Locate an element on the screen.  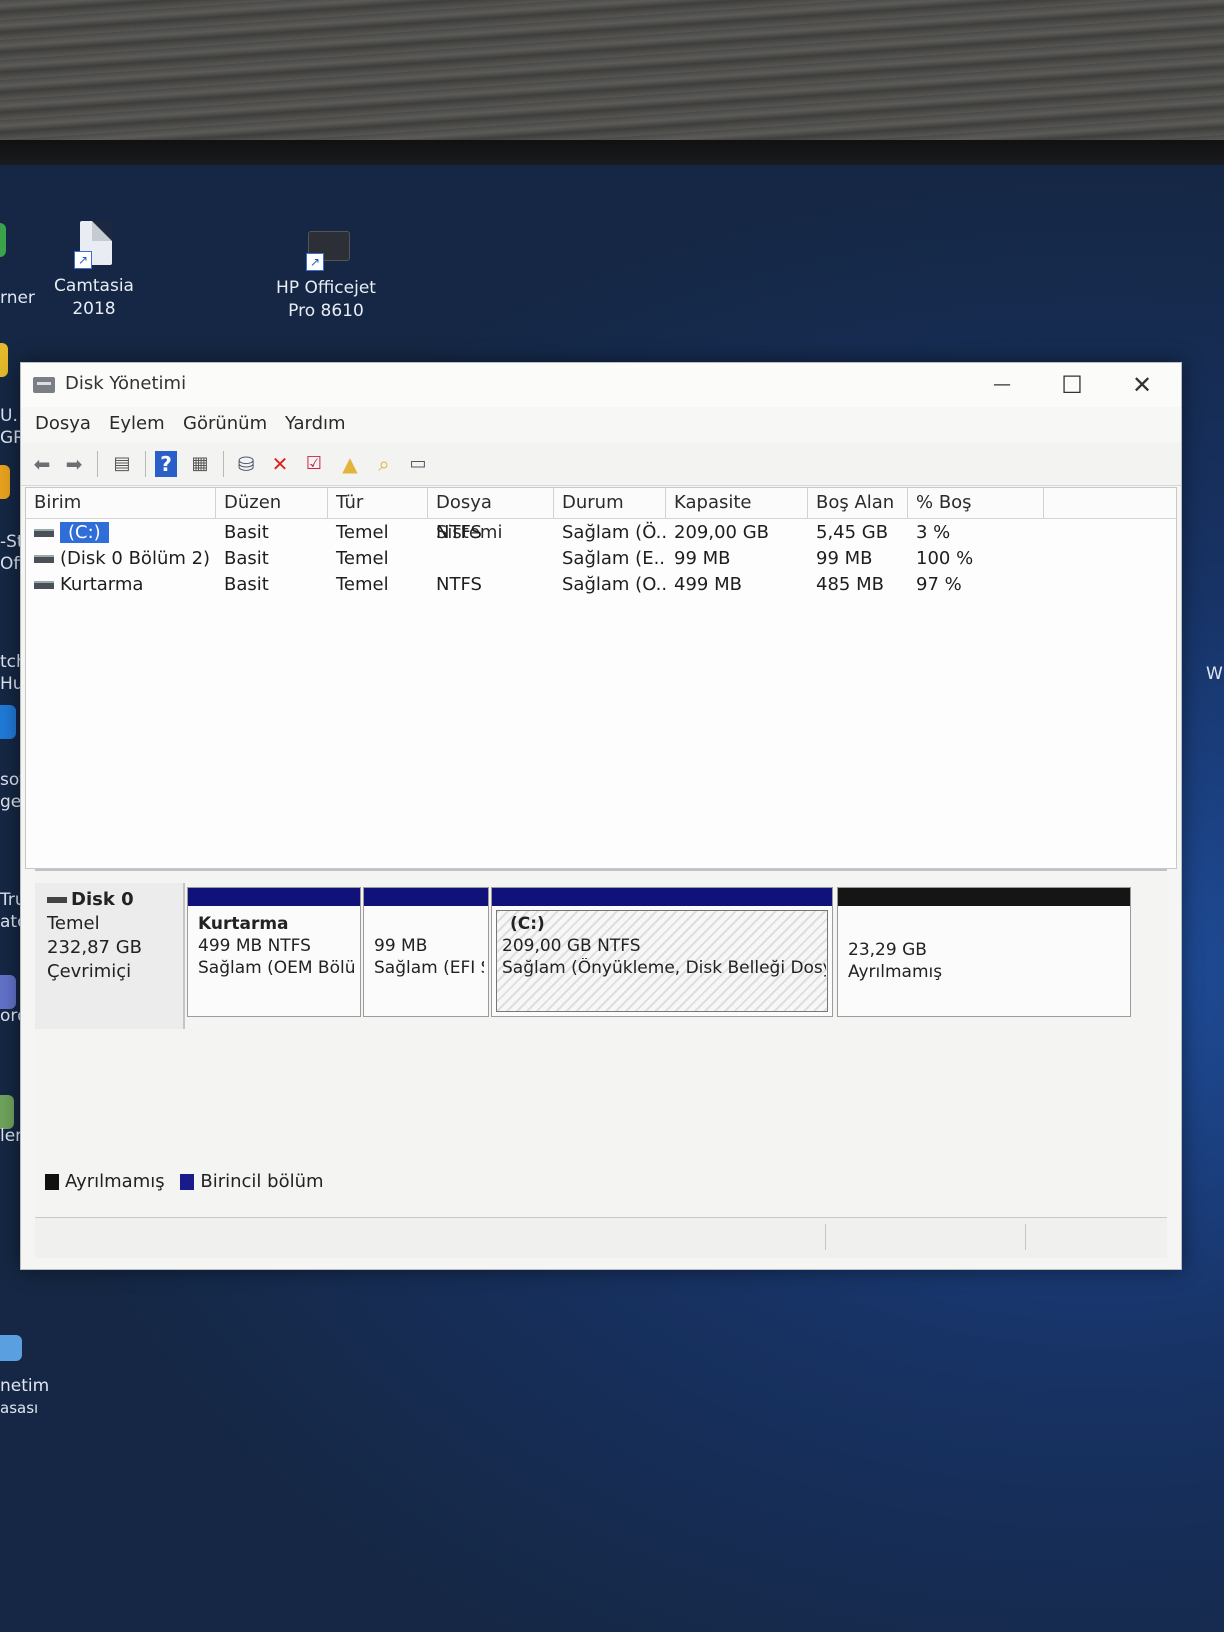
help-icon: ? is located at coordinates (166, 464).